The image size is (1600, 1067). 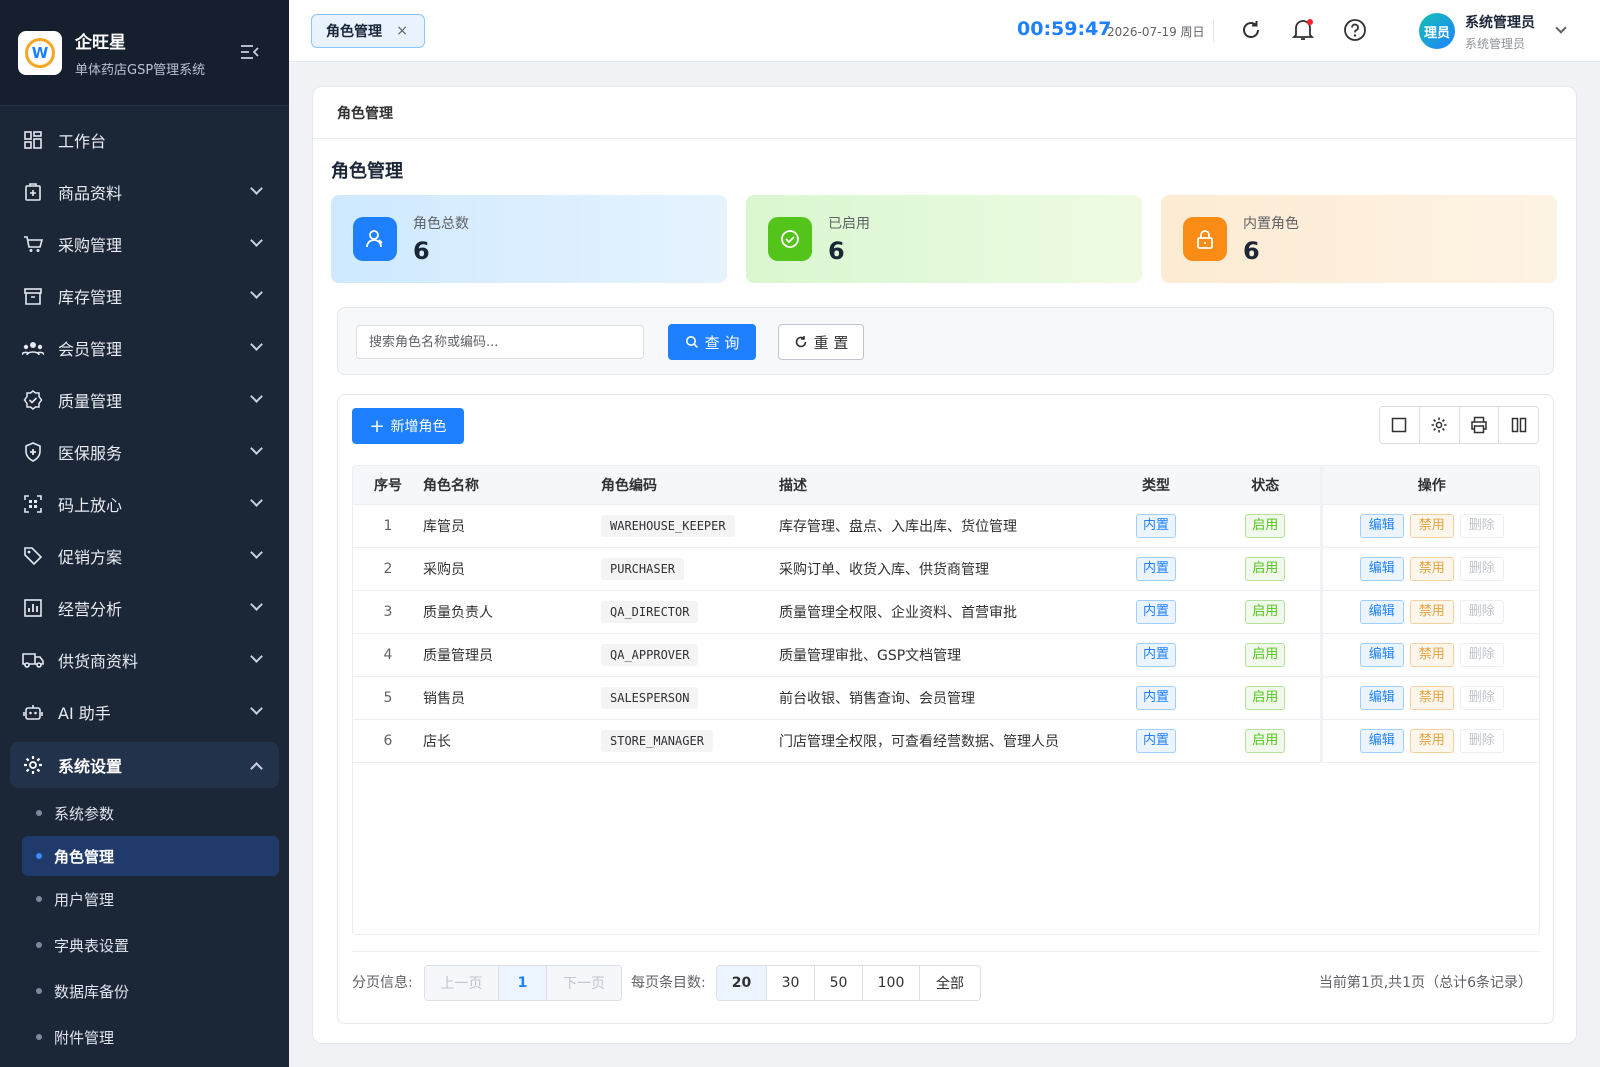 I want to click on page-size-option: 30, so click(x=791, y=983).